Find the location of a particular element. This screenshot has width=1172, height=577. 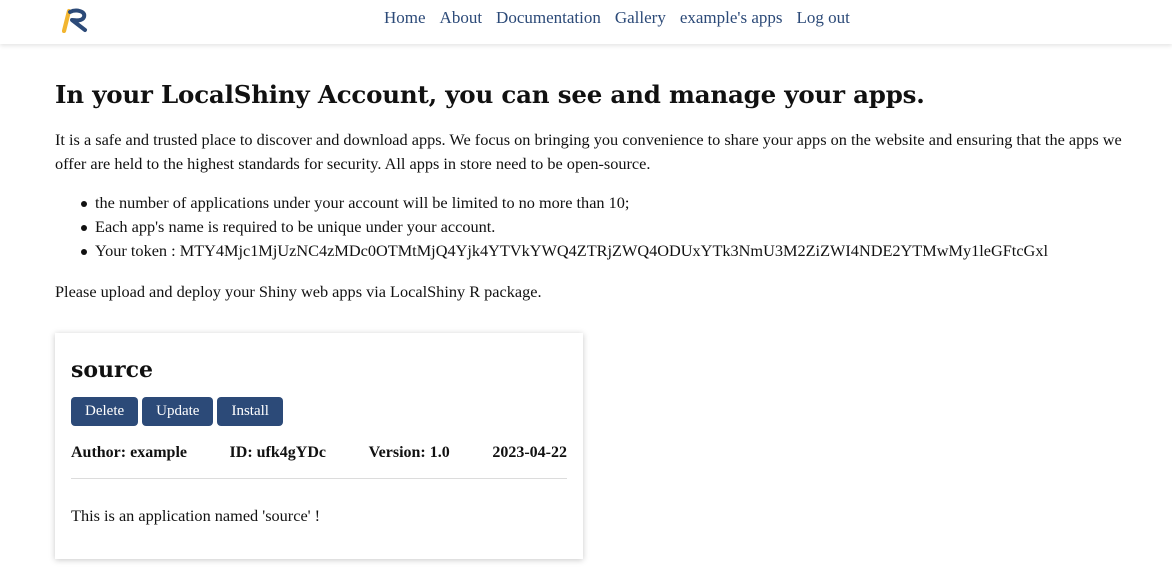

update-button: Update is located at coordinates (178, 411).